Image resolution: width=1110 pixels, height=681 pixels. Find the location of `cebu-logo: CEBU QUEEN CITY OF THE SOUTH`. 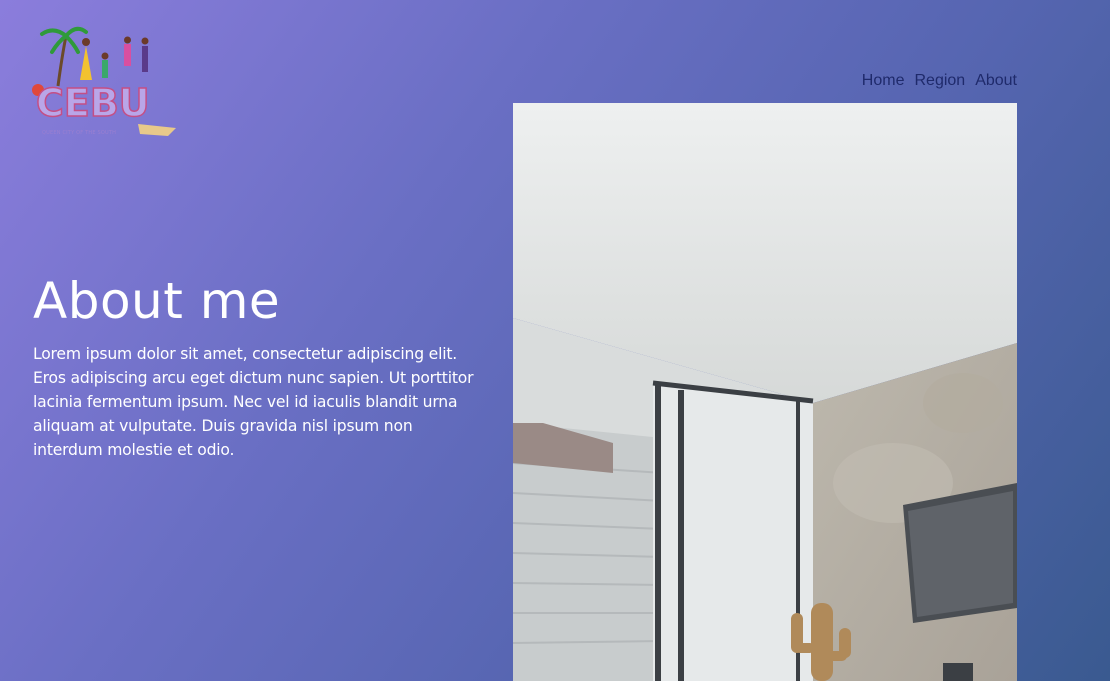

cebu-logo: CEBU QUEEN CITY OF THE SOUTH is located at coordinates (104, 81).